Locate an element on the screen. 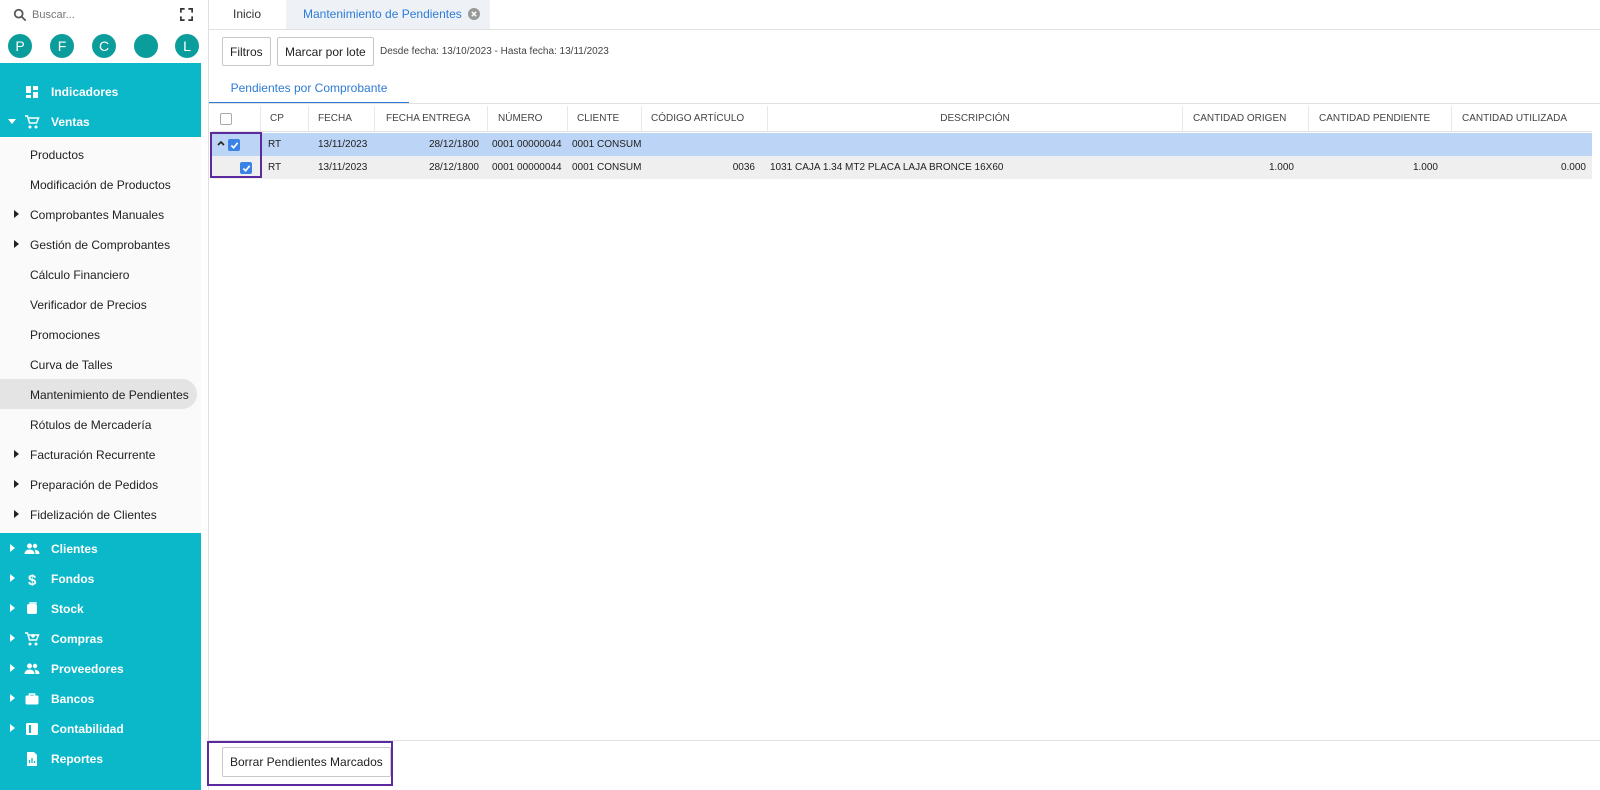  sidebar-item-contabilidad: Contabilidad is located at coordinates (100, 729).